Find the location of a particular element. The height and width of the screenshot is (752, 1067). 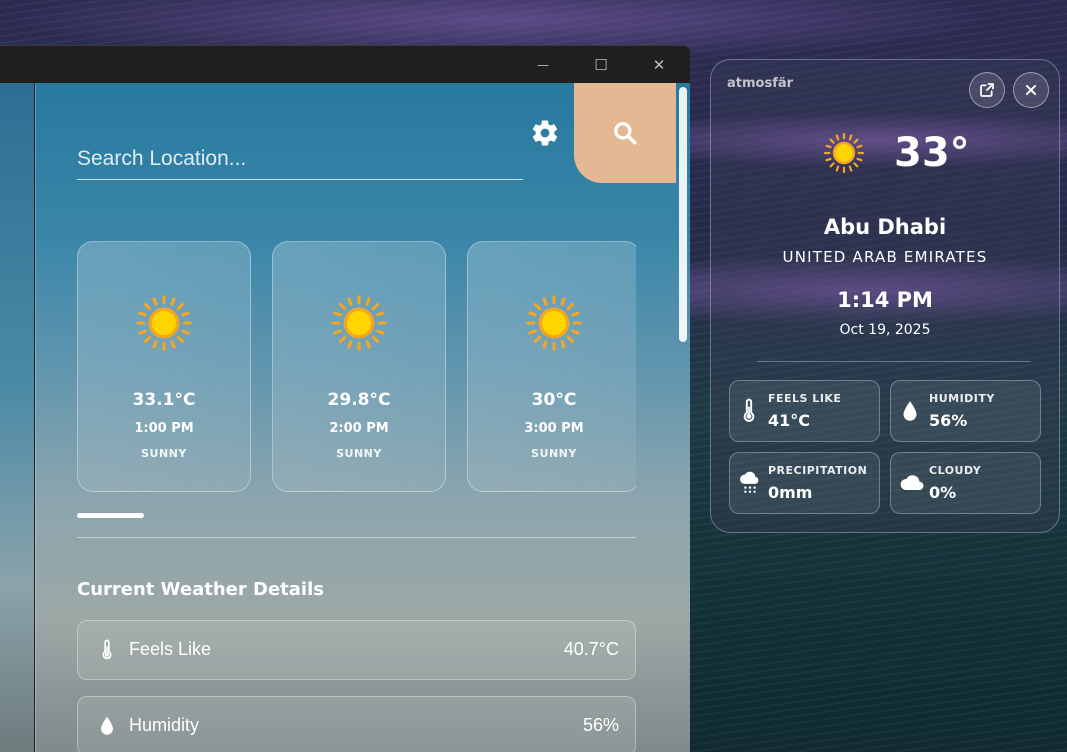

forecast-temp: 29.8°C is located at coordinates (359, 400).